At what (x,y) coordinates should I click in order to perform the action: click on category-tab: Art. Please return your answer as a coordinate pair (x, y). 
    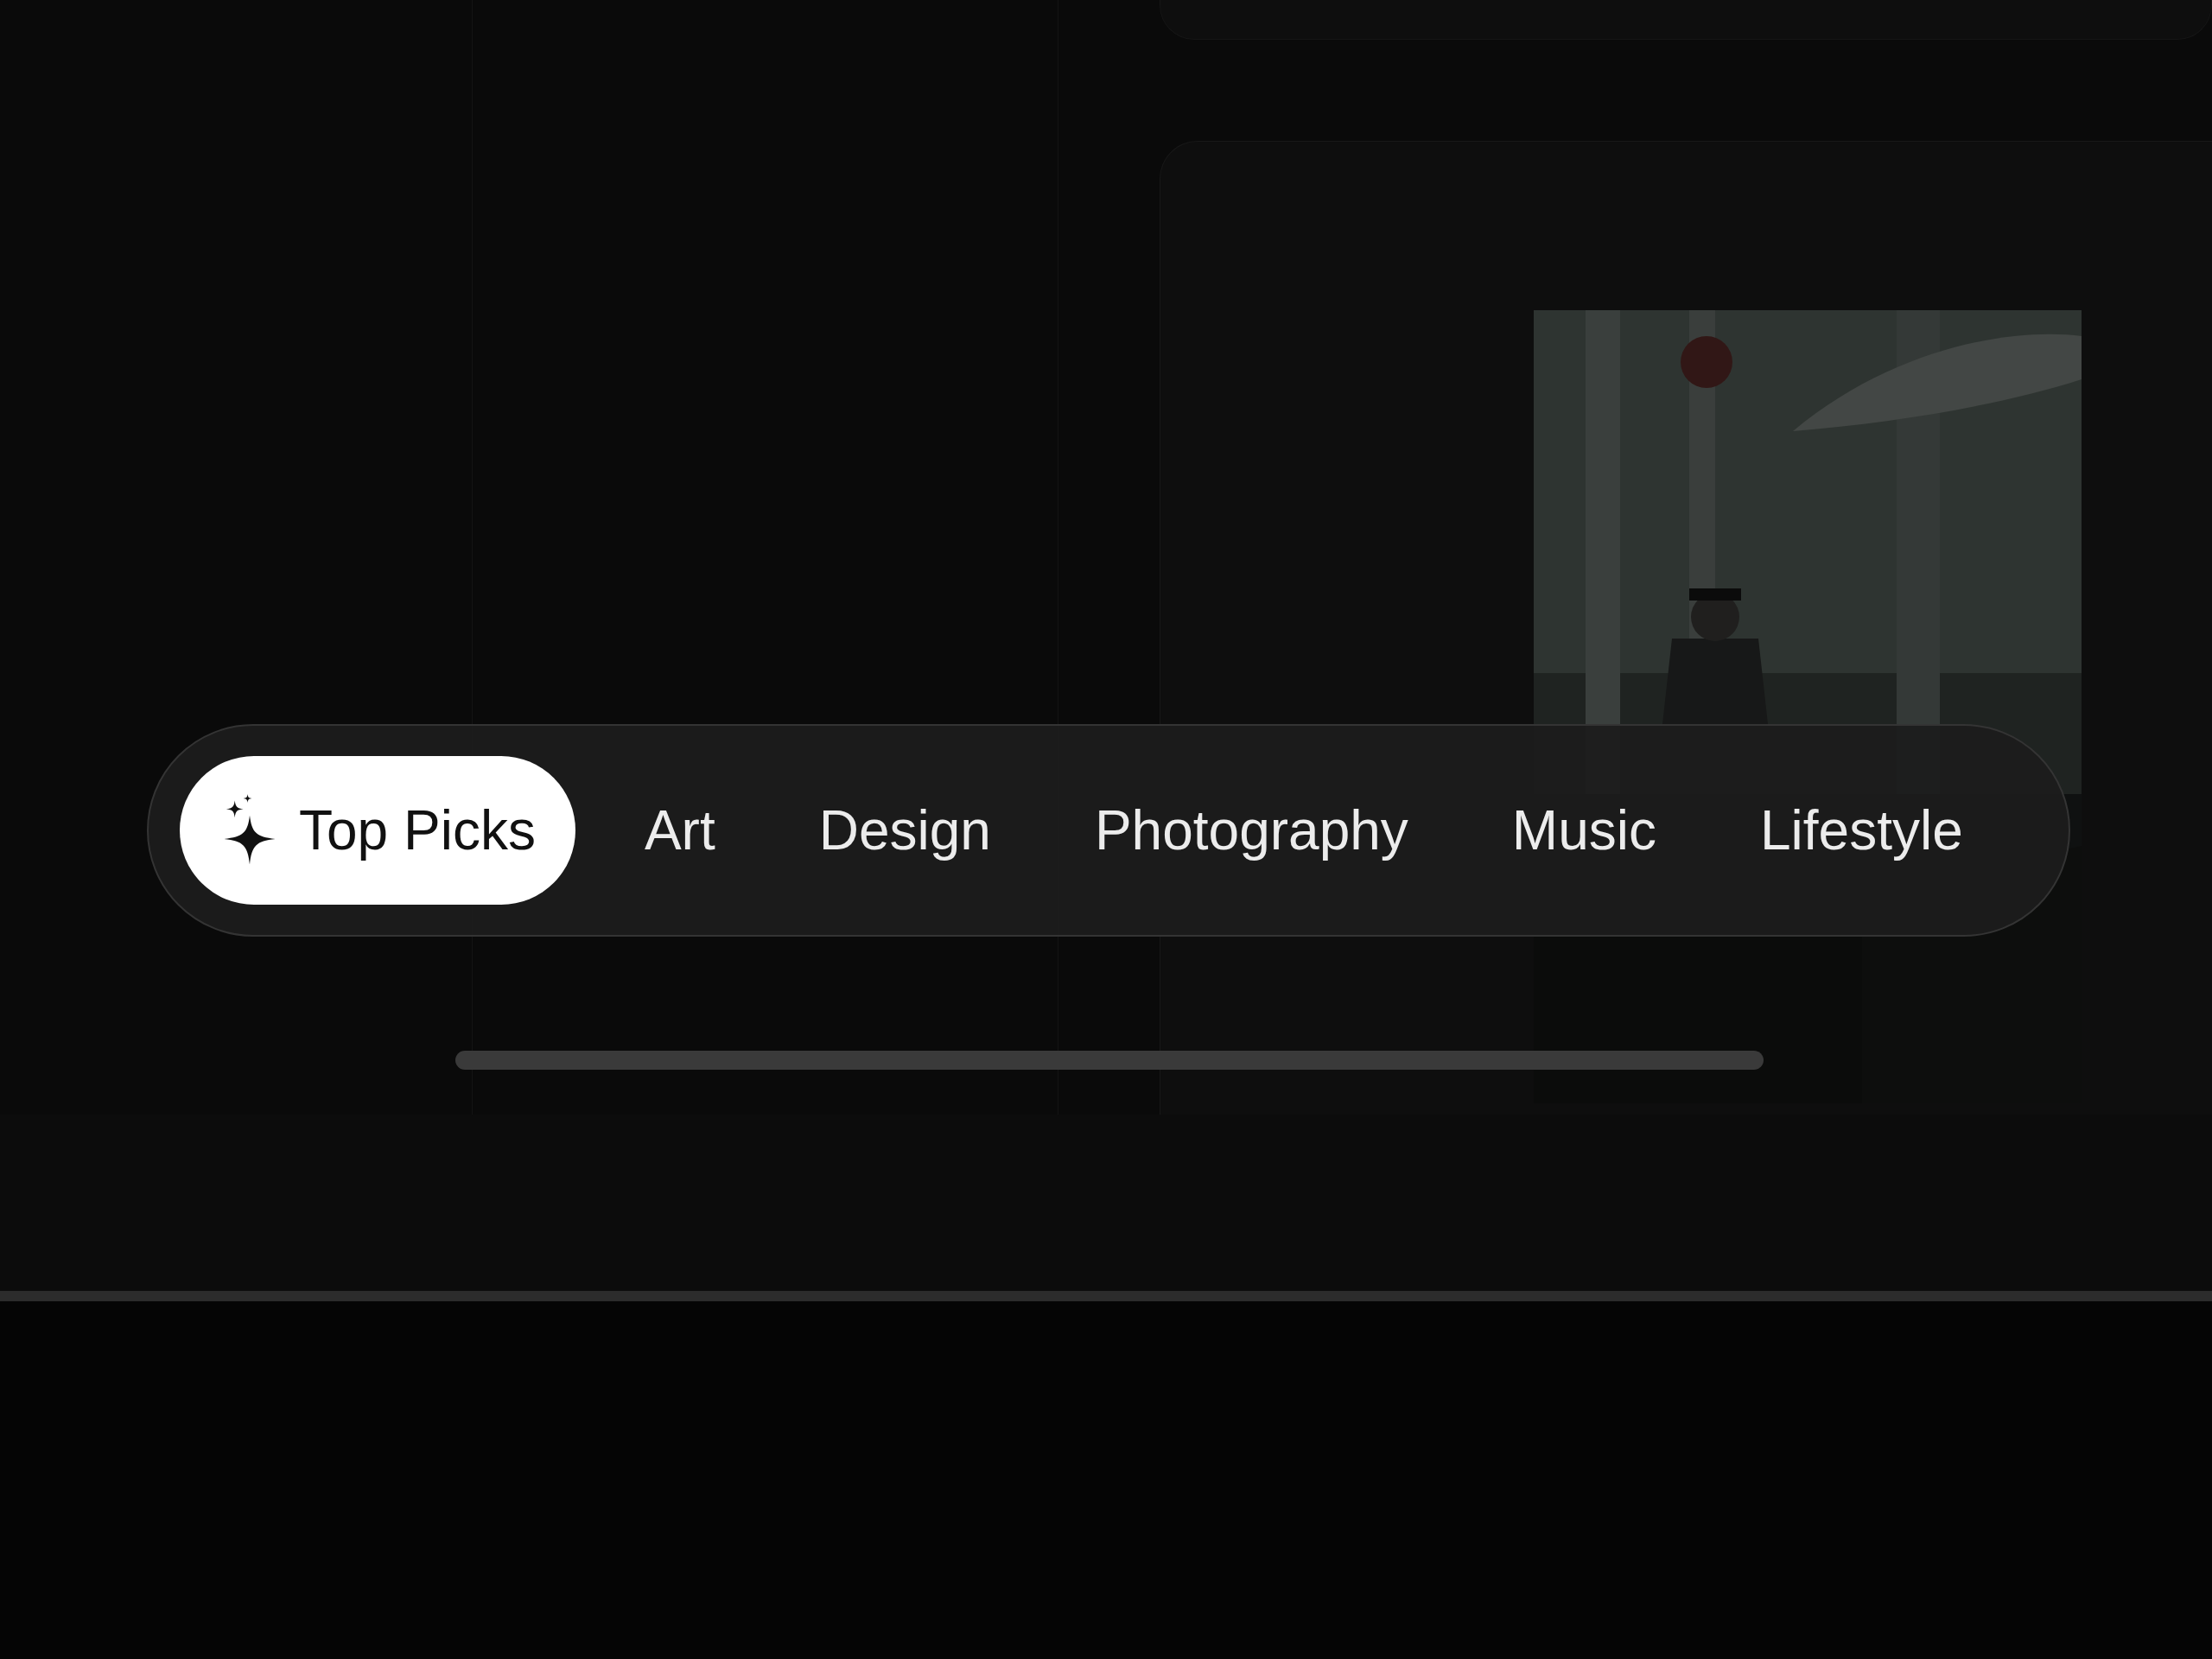
    Looking at the image, I should click on (679, 830).